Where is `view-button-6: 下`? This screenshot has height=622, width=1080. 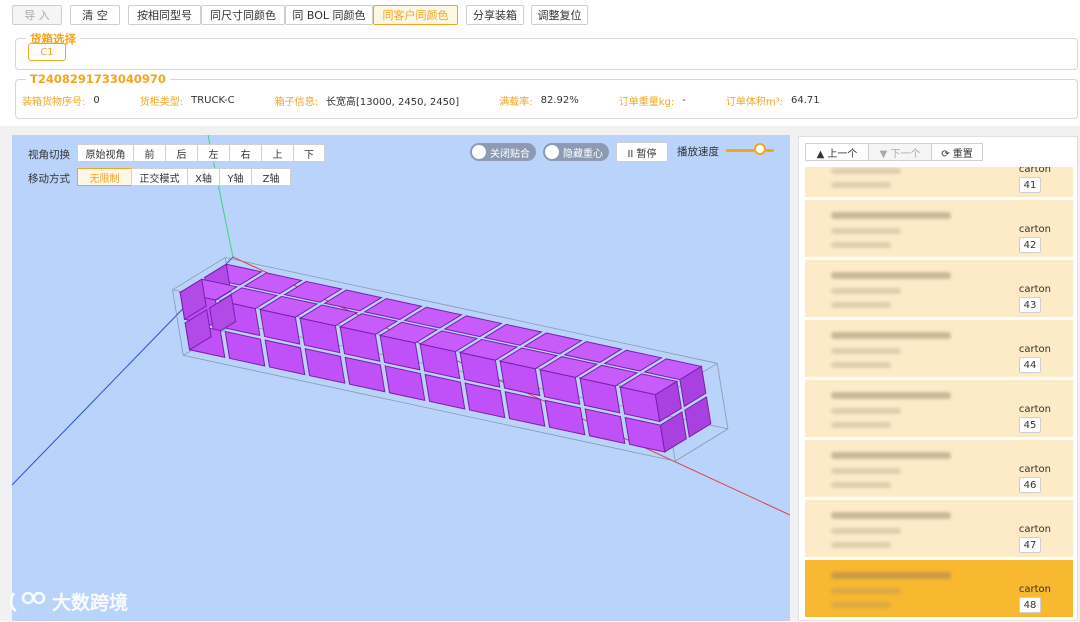
view-button-6: 下 is located at coordinates (309, 153).